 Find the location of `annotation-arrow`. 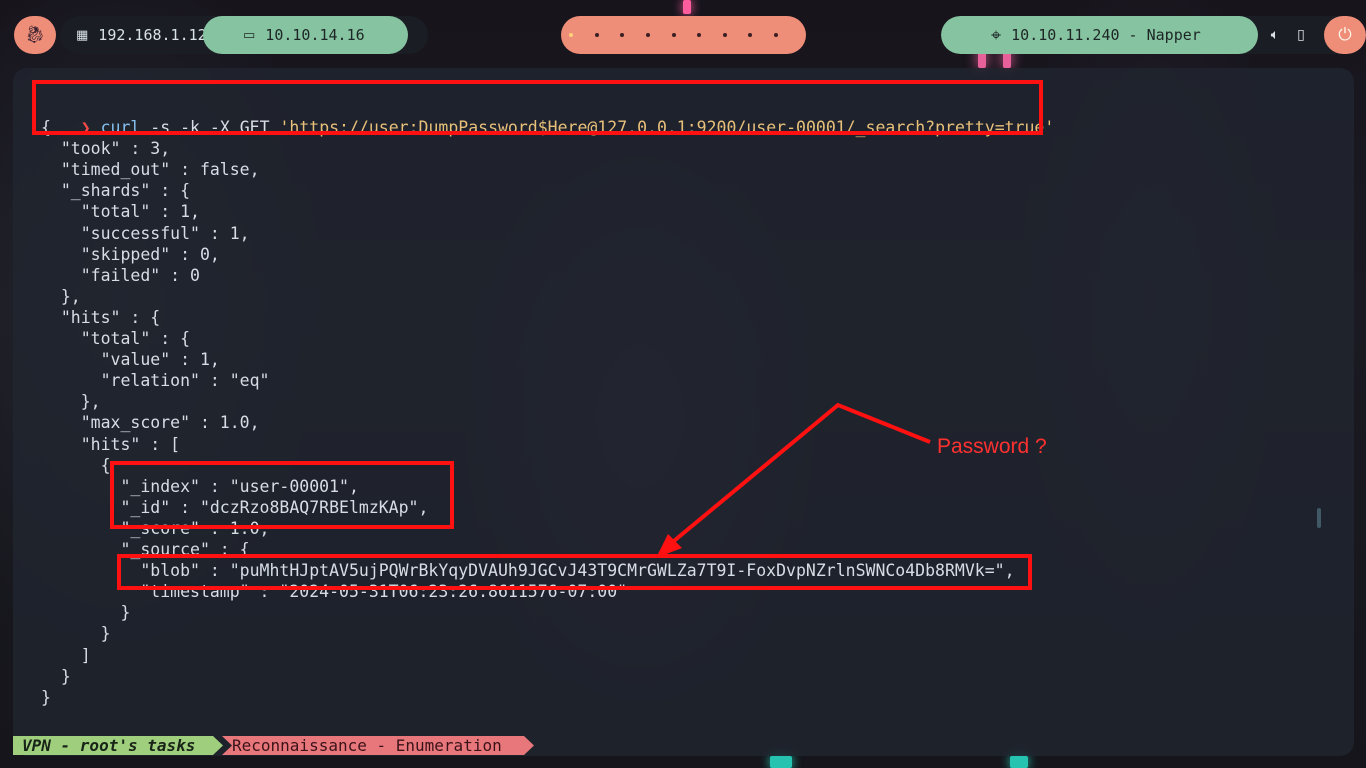

annotation-arrow is located at coordinates (793, 480).